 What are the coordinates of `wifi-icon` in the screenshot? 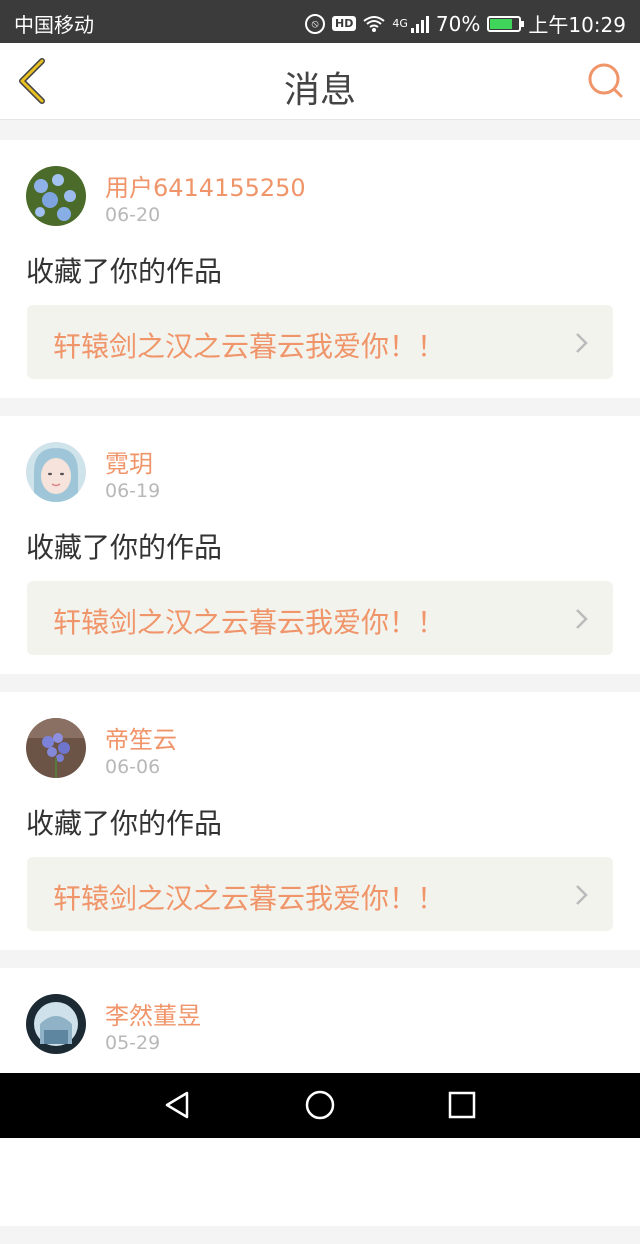 It's located at (374, 23).